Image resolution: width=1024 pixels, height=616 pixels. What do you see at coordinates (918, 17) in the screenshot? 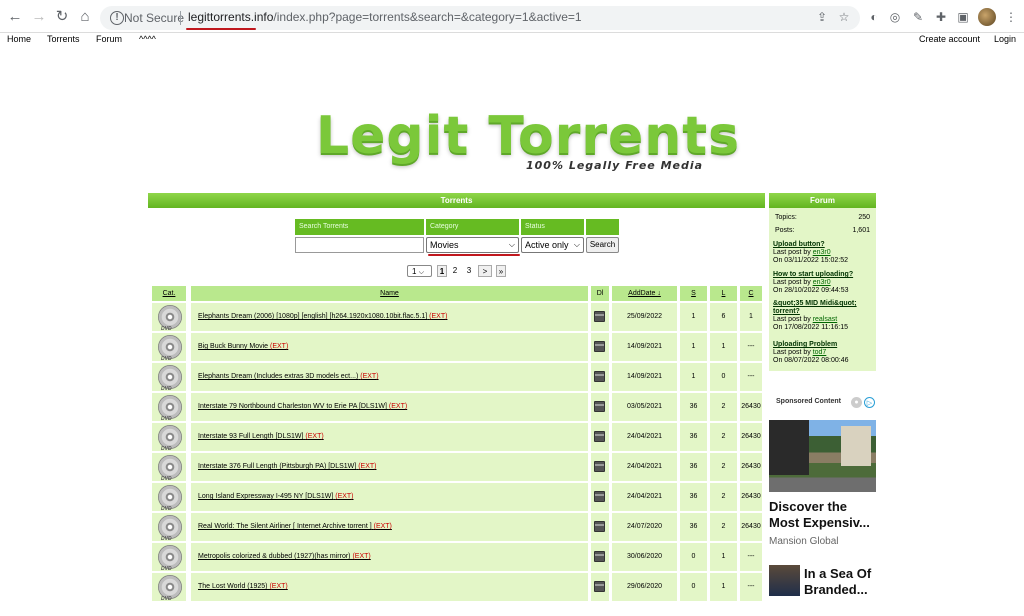
I see `eyedropper-icon: ✎` at bounding box center [918, 17].